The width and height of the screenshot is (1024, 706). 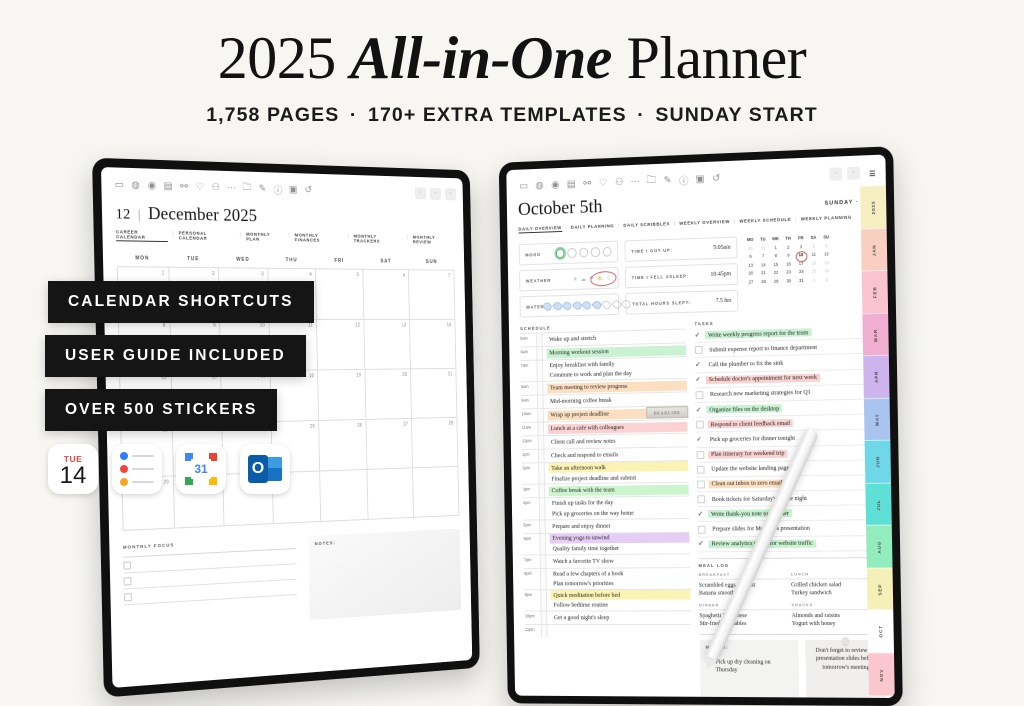 What do you see at coordinates (616, 351) in the screenshot?
I see `schedule-entry: Morning workout session` at bounding box center [616, 351].